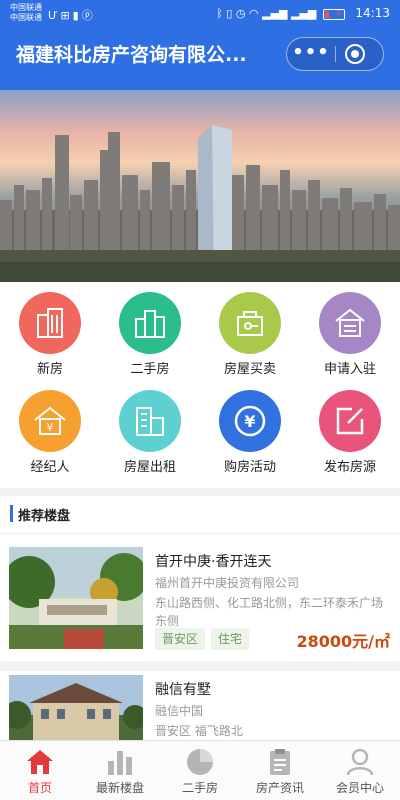  Describe the element at coordinates (150, 421) in the screenshot. I see `rent-building-icon` at that location.